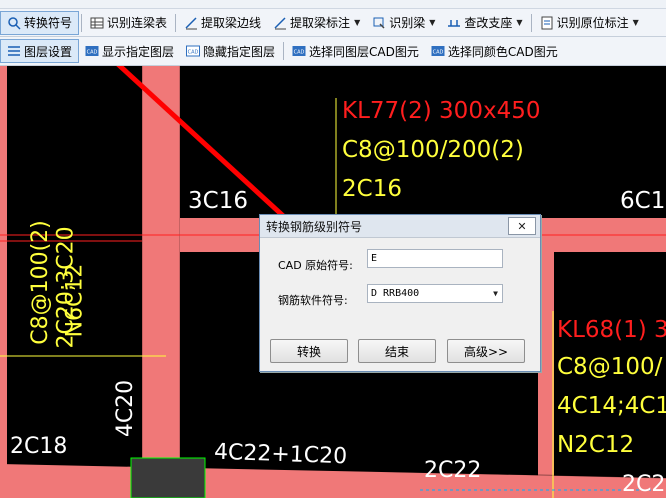  Describe the element at coordinates (218, 201) in the screenshot. I see `rebar-label-3c16: 3C16` at that location.